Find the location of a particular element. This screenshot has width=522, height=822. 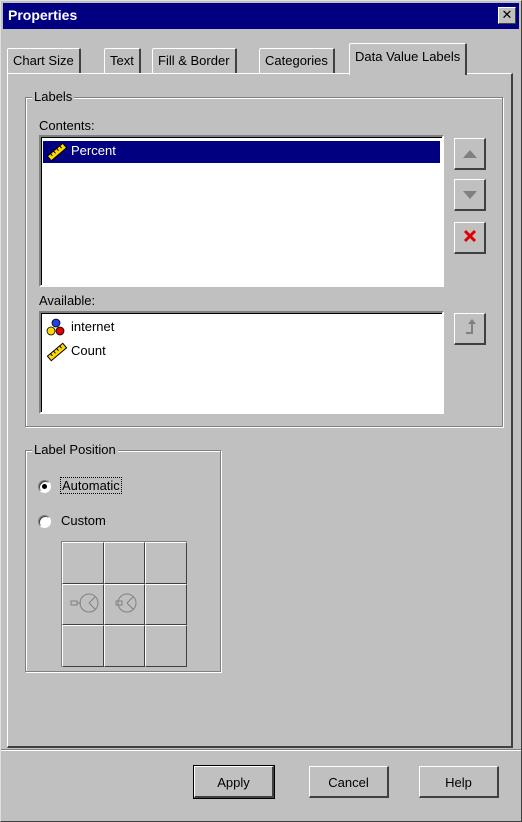

tab-label: Chart Size is located at coordinates (43, 60).